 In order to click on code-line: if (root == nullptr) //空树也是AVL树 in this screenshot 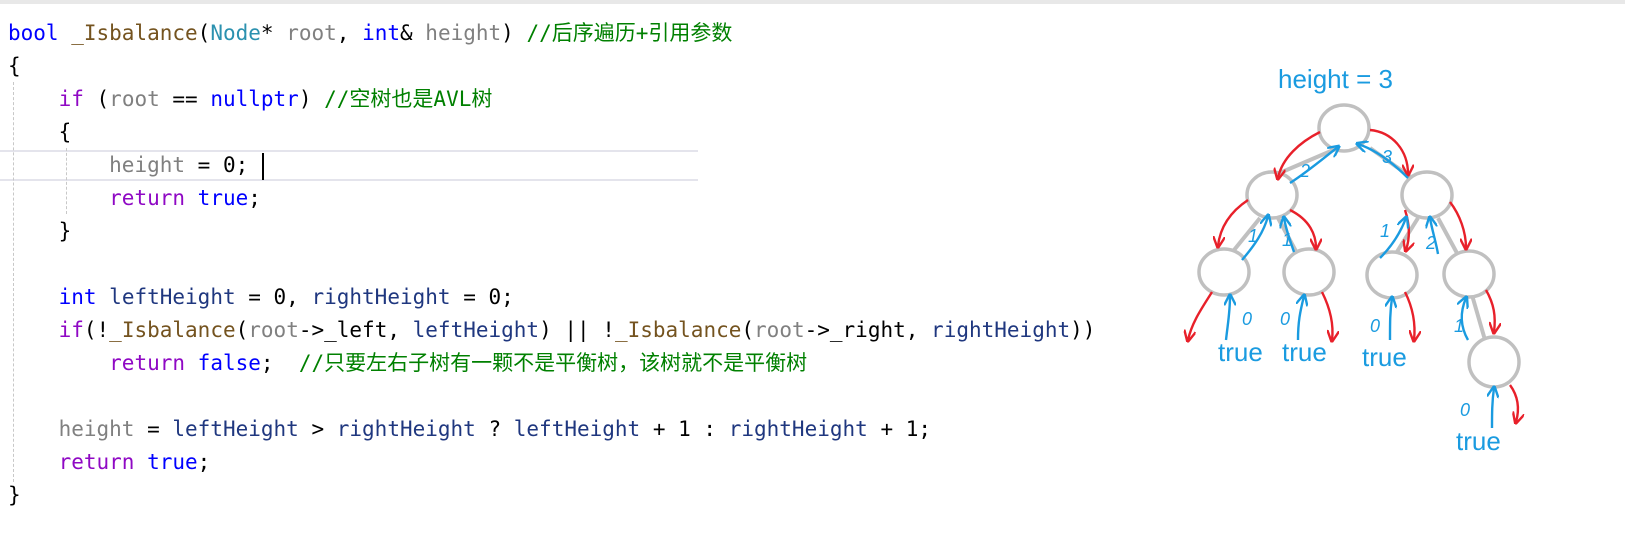, I will do `click(250, 99)`.